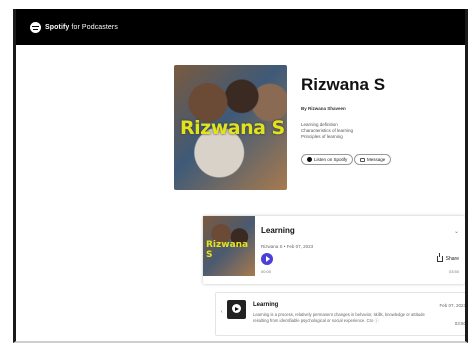 Image resolution: width=471 pixels, height=347 pixels. I want to click on chevron-left-icon: ‹, so click(222, 312).